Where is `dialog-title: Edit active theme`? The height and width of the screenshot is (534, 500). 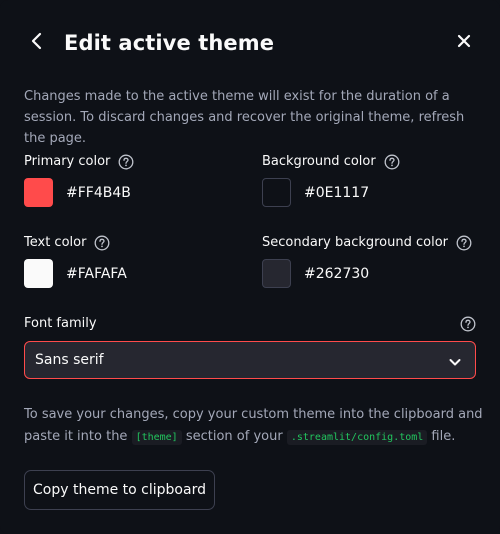 dialog-title: Edit active theme is located at coordinates (169, 43).